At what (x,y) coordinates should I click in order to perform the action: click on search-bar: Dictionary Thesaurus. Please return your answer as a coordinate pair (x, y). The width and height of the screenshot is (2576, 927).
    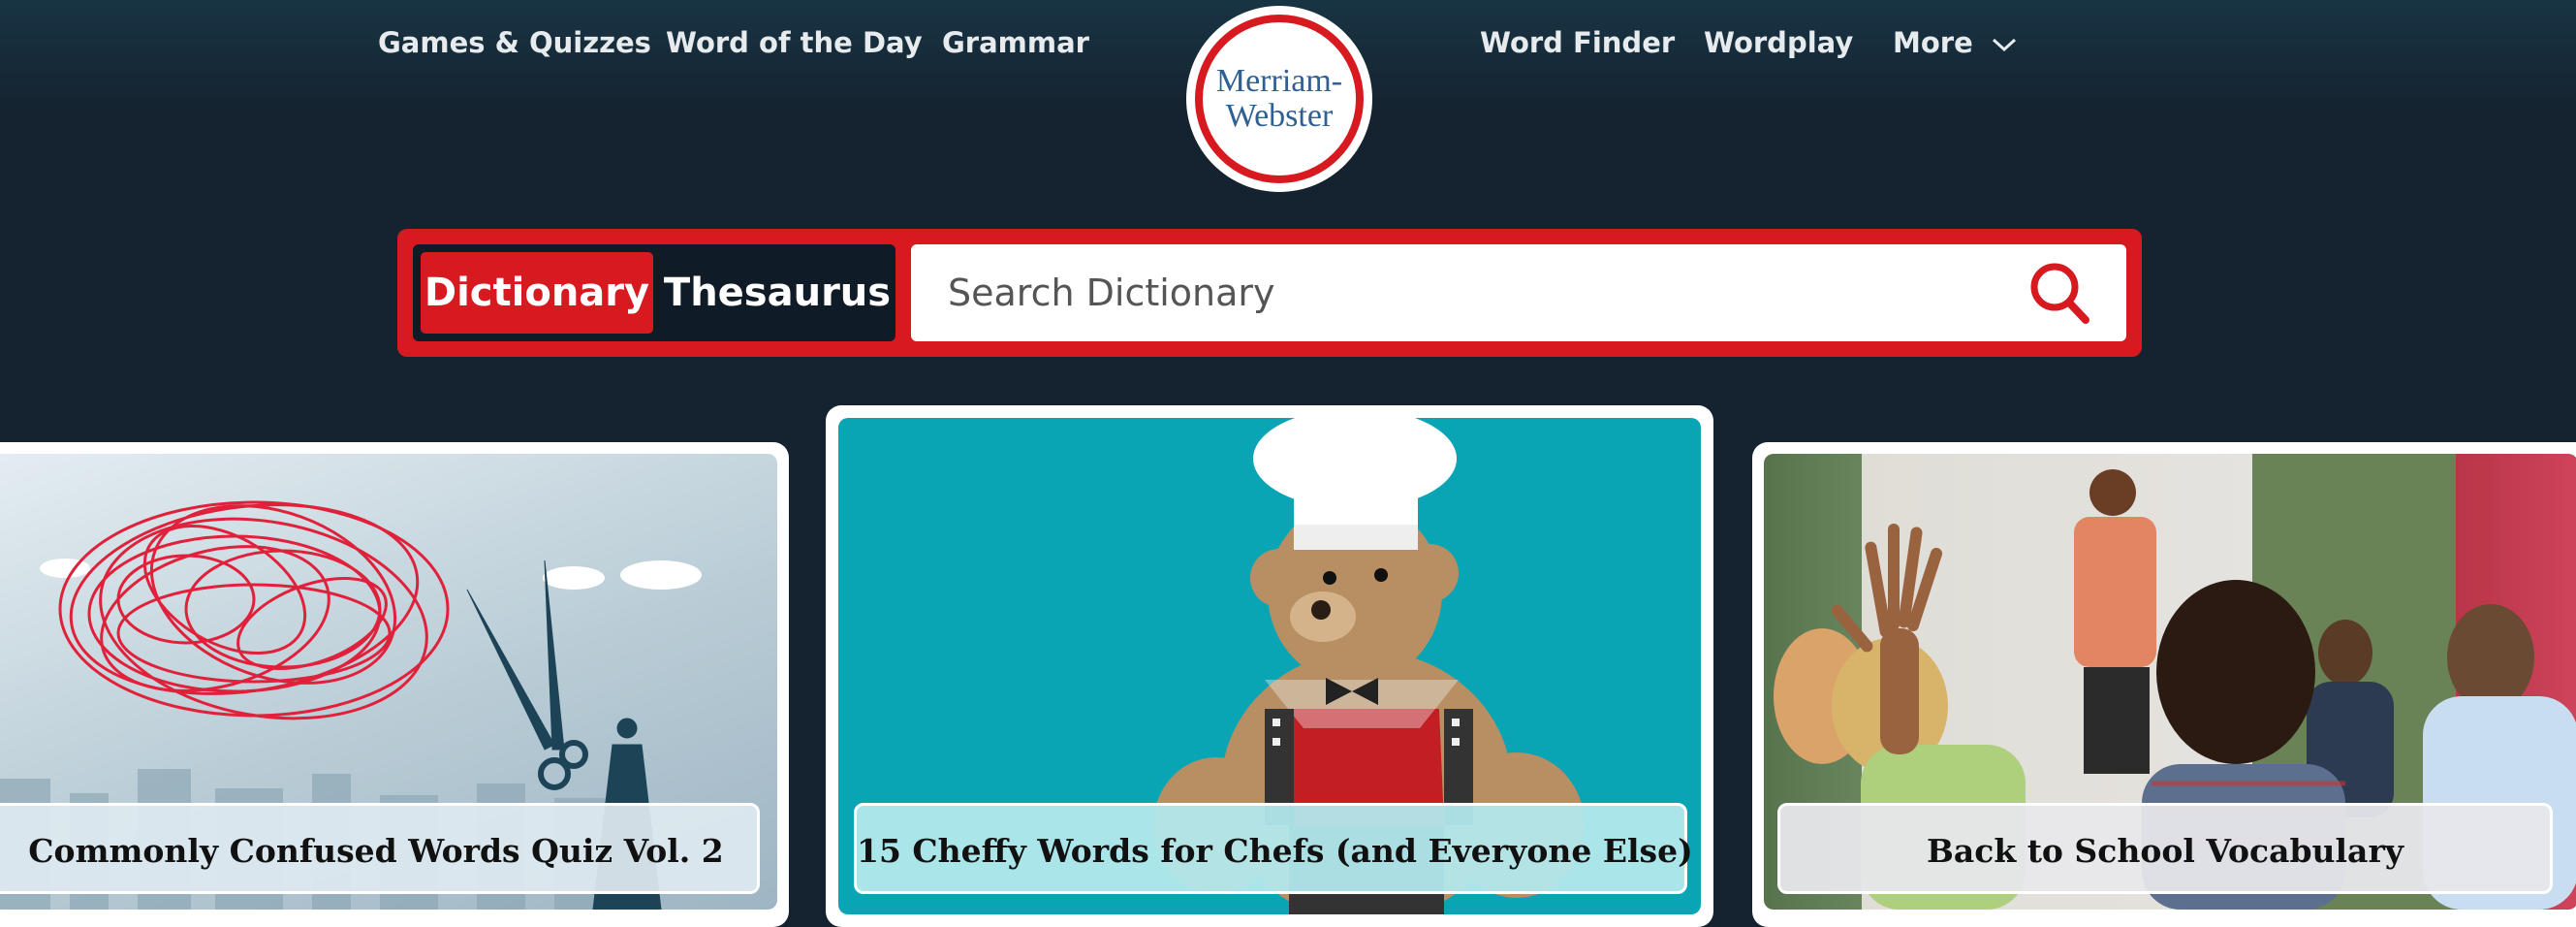
    Looking at the image, I should click on (1269, 293).